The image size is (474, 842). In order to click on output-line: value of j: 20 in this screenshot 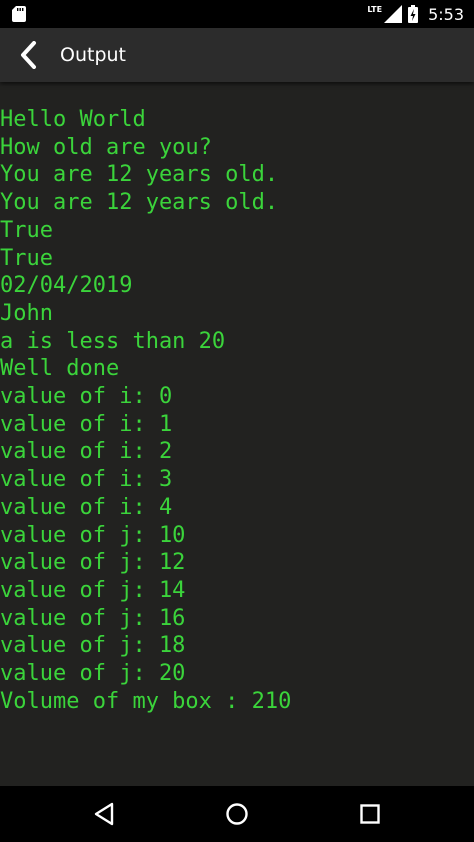, I will do `click(93, 674)`.